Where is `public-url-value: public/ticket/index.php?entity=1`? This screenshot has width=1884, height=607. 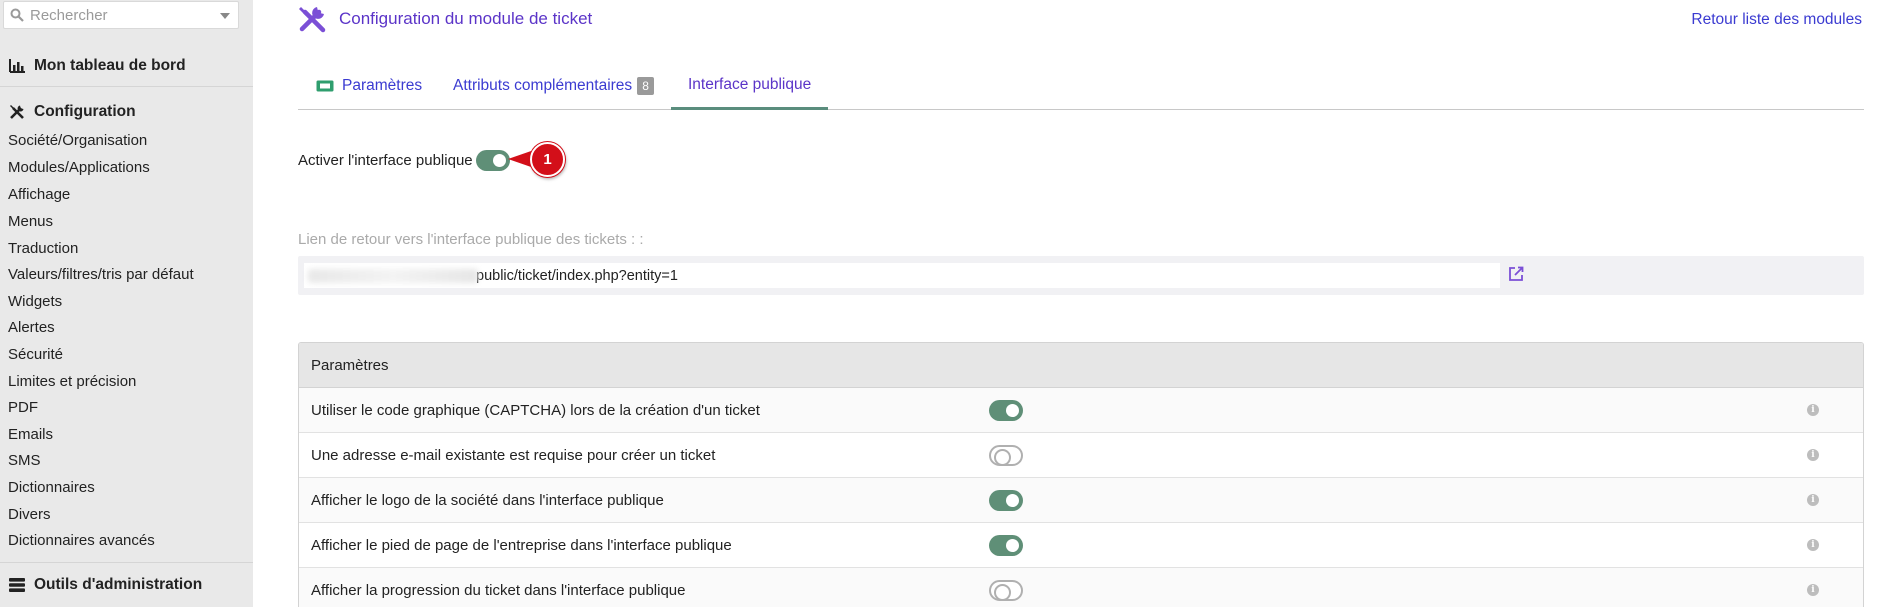 public-url-value: public/ticket/index.php?entity=1 is located at coordinates (577, 275).